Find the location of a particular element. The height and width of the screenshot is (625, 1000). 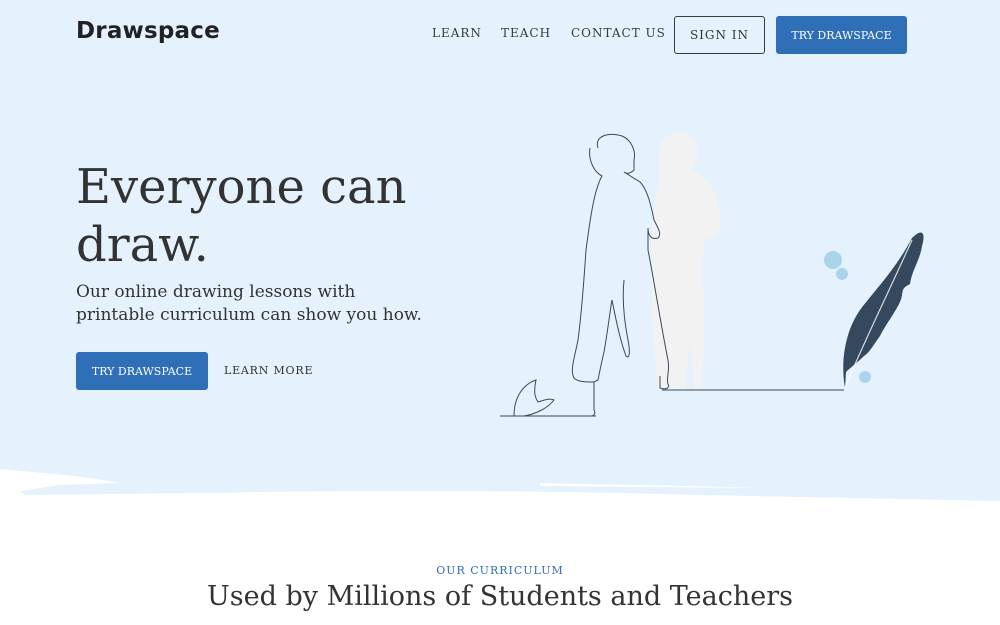

bubble-decoration is located at coordinates (833, 260).